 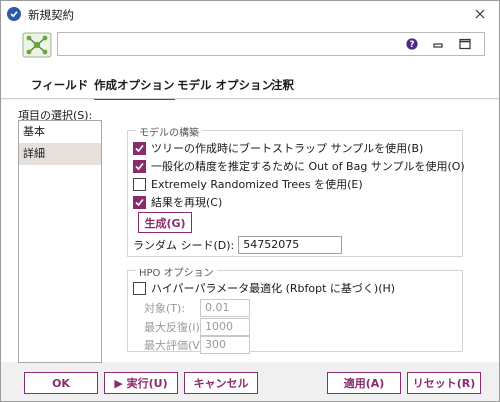 What do you see at coordinates (290, 245) in the screenshot?
I see `seed-input: 54752075` at bounding box center [290, 245].